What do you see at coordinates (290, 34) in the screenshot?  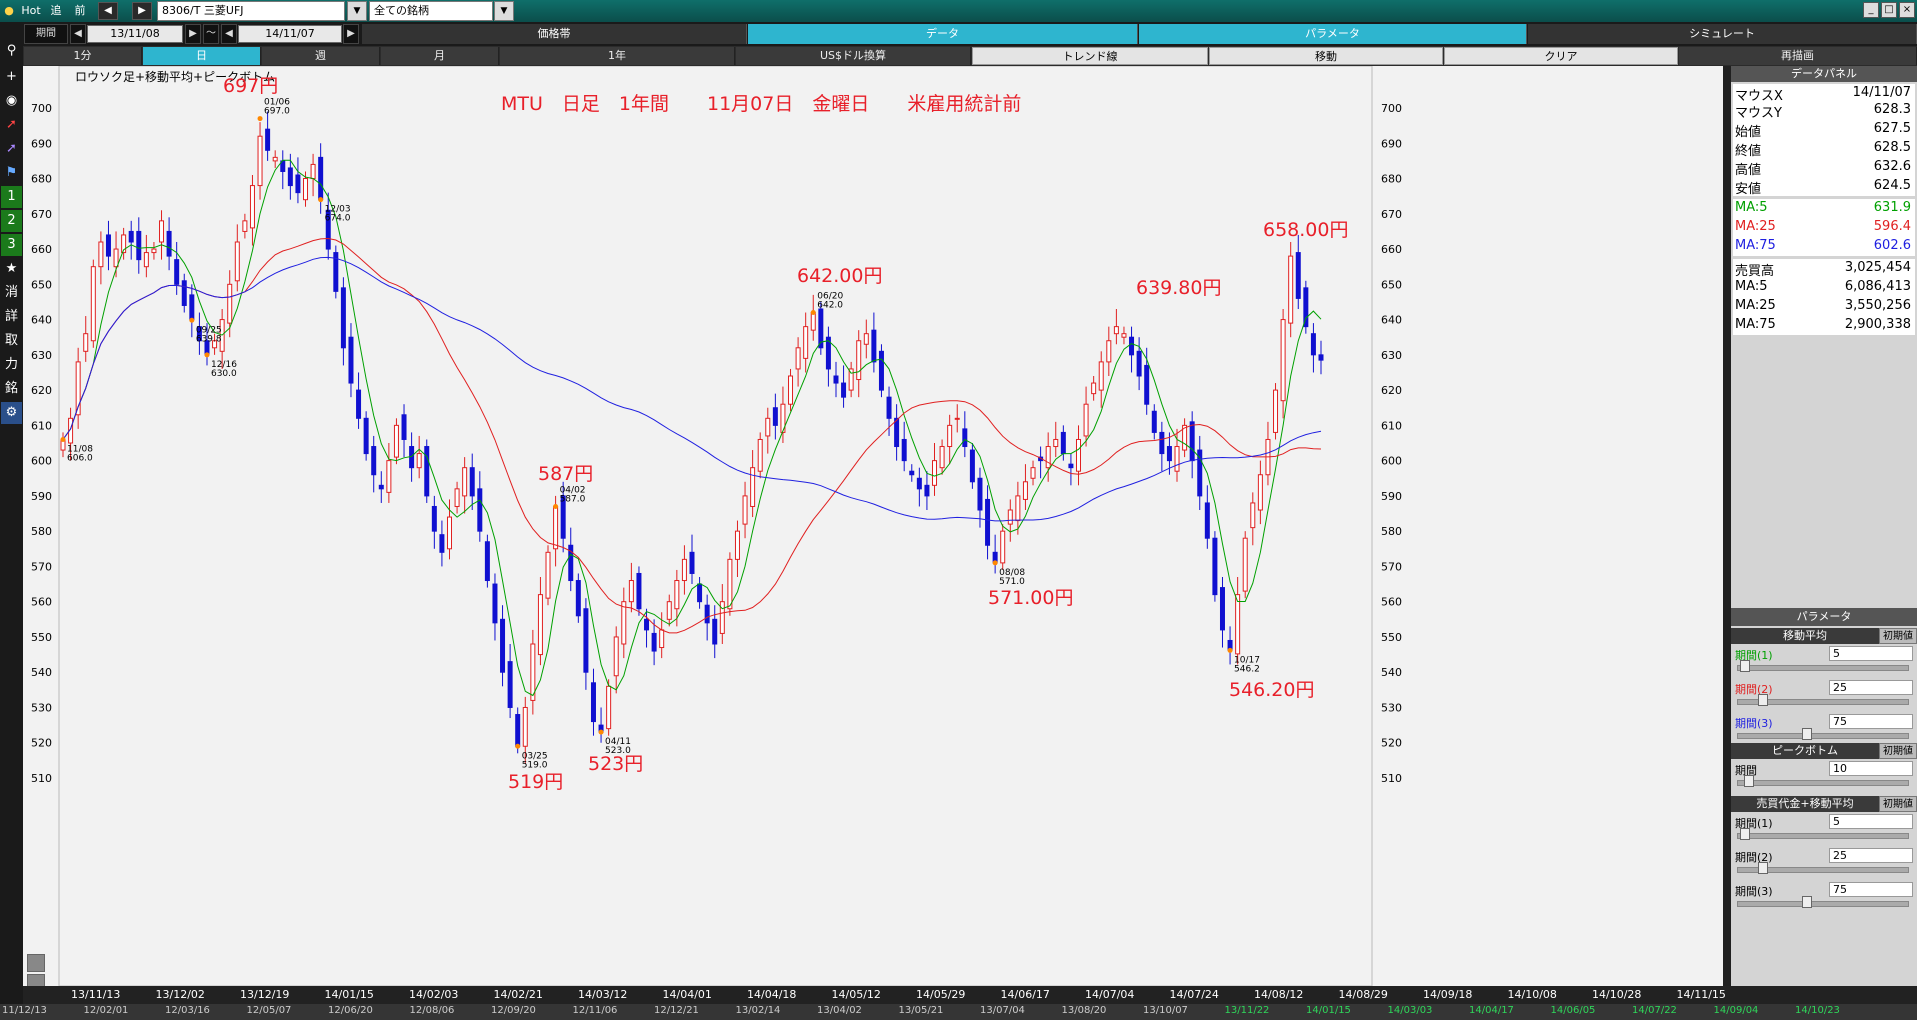 I see `to-date-field: 14/11/07` at bounding box center [290, 34].